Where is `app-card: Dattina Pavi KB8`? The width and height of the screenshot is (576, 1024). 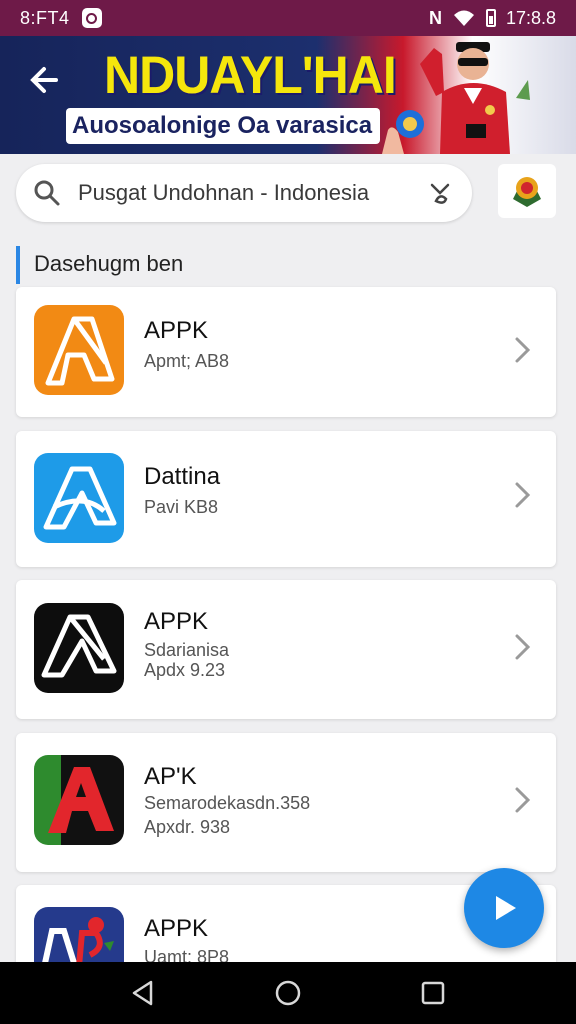
app-card: Dattina Pavi KB8 is located at coordinates (286, 499).